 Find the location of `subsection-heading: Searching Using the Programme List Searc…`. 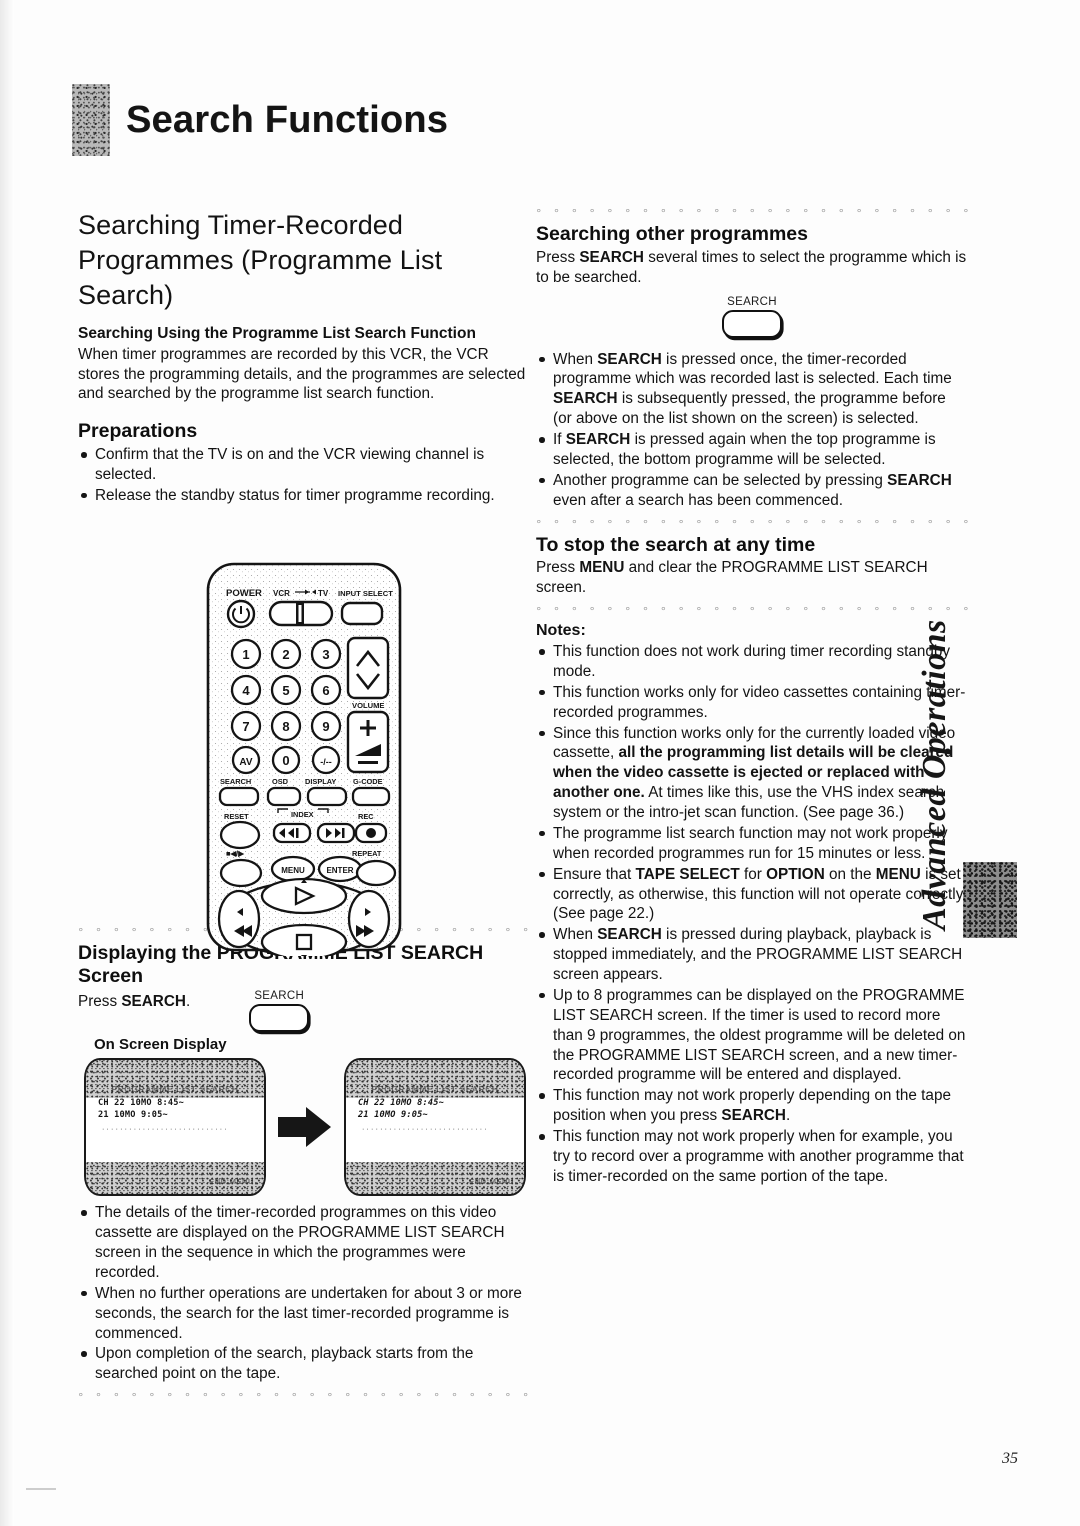

subsection-heading: Searching Using the Programme List Searc… is located at coordinates (277, 334).